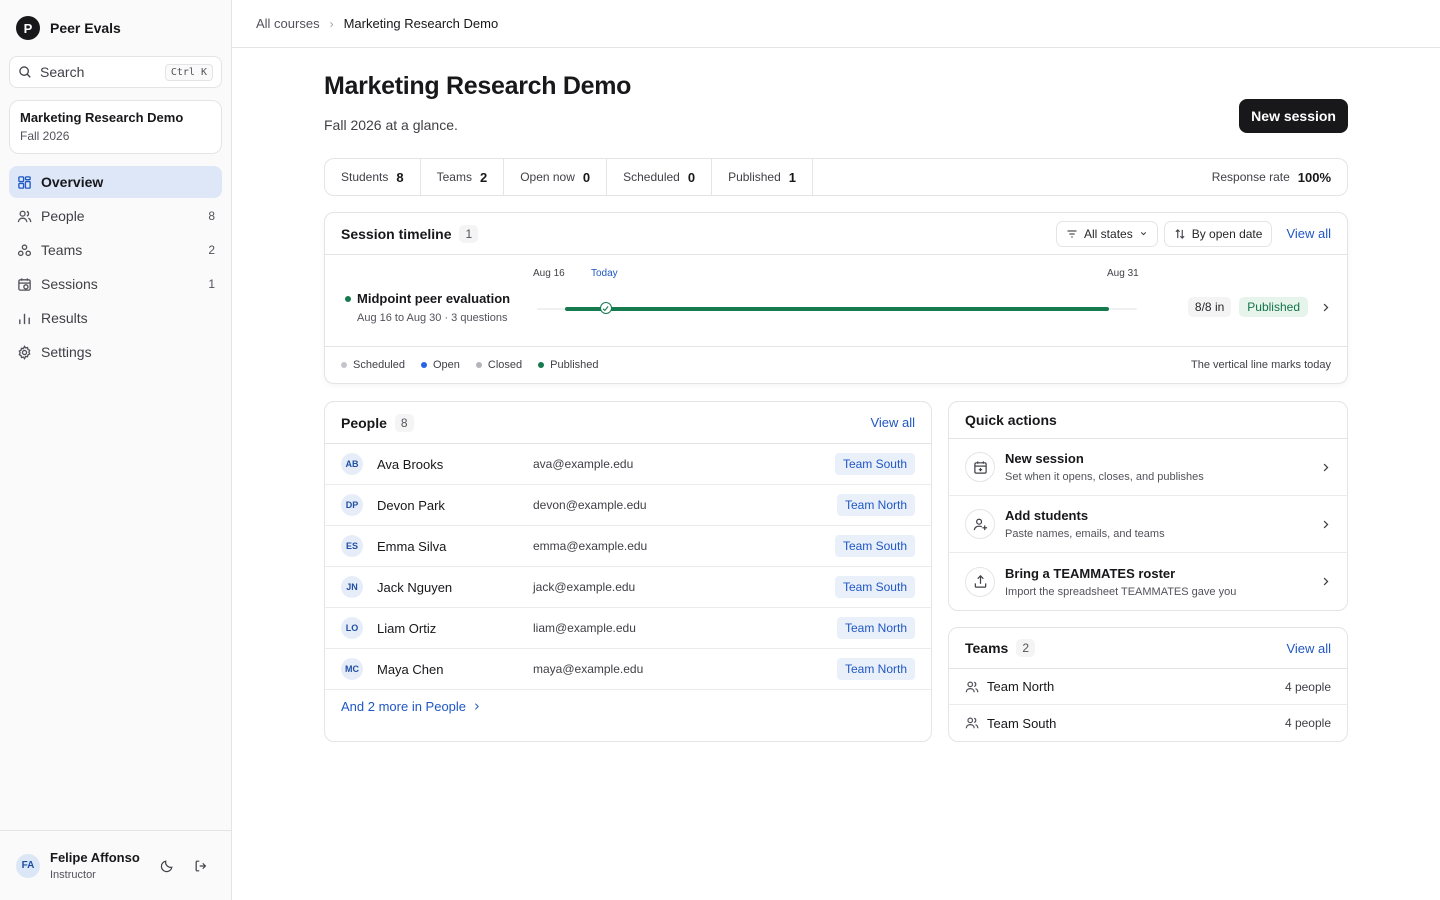  I want to click on theme-toggle-button, so click(167, 866).